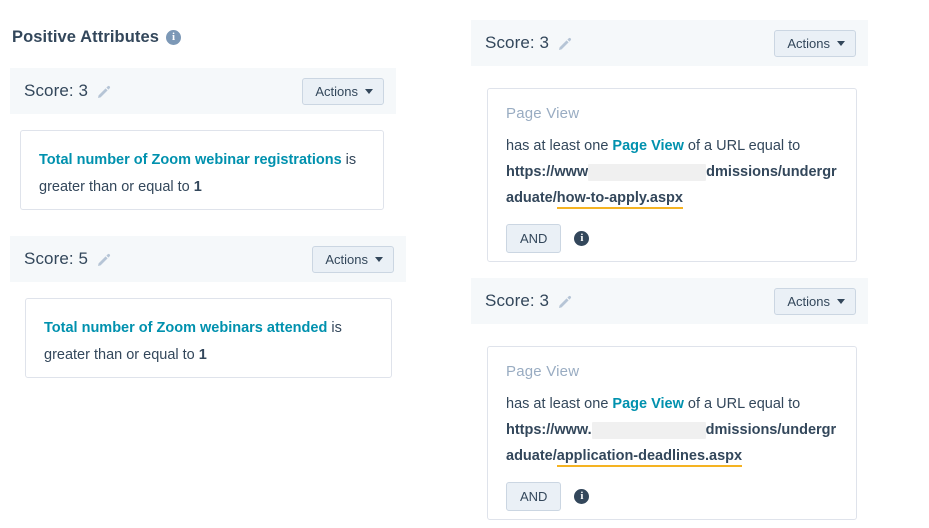 This screenshot has height=528, width=929. What do you see at coordinates (186, 328) in the screenshot?
I see `condition-property: Total number of Zoom webinars attended` at bounding box center [186, 328].